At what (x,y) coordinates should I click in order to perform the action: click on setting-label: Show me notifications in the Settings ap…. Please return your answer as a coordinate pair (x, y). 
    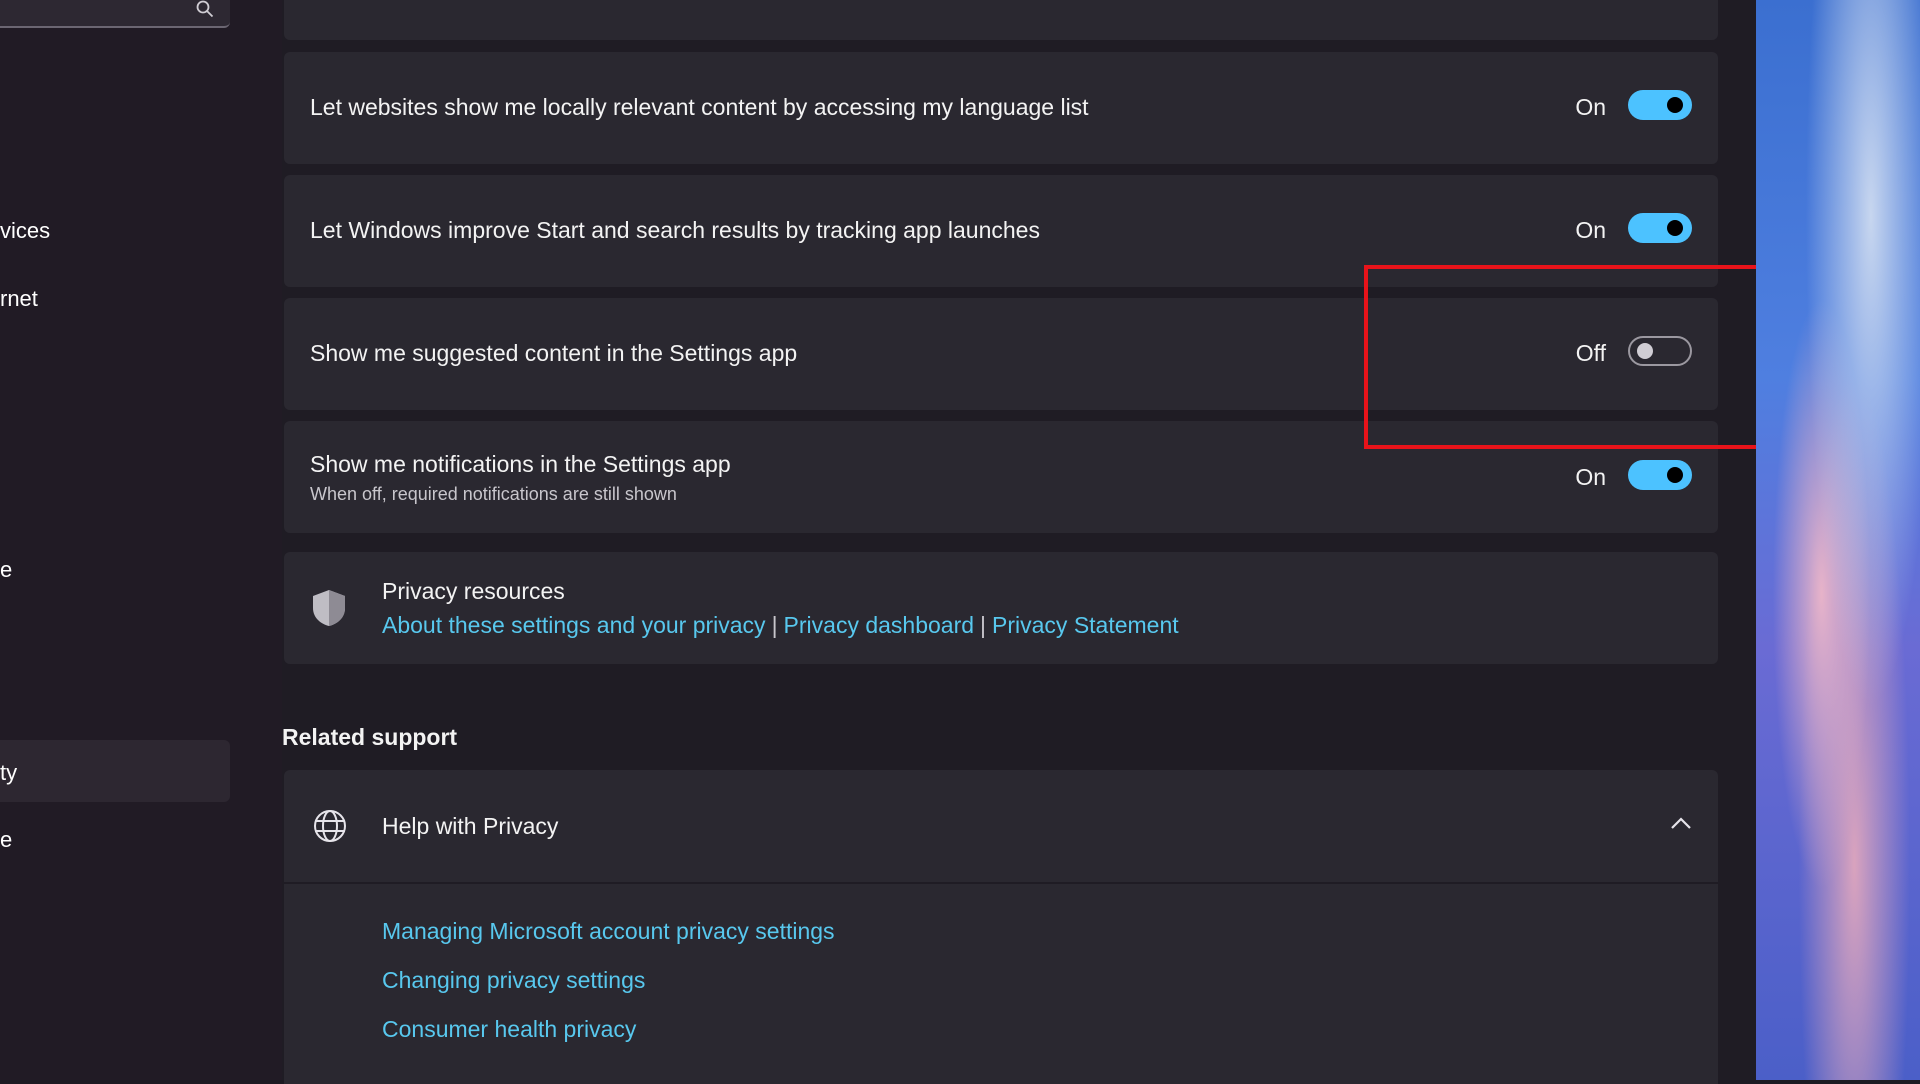
    Looking at the image, I should click on (520, 464).